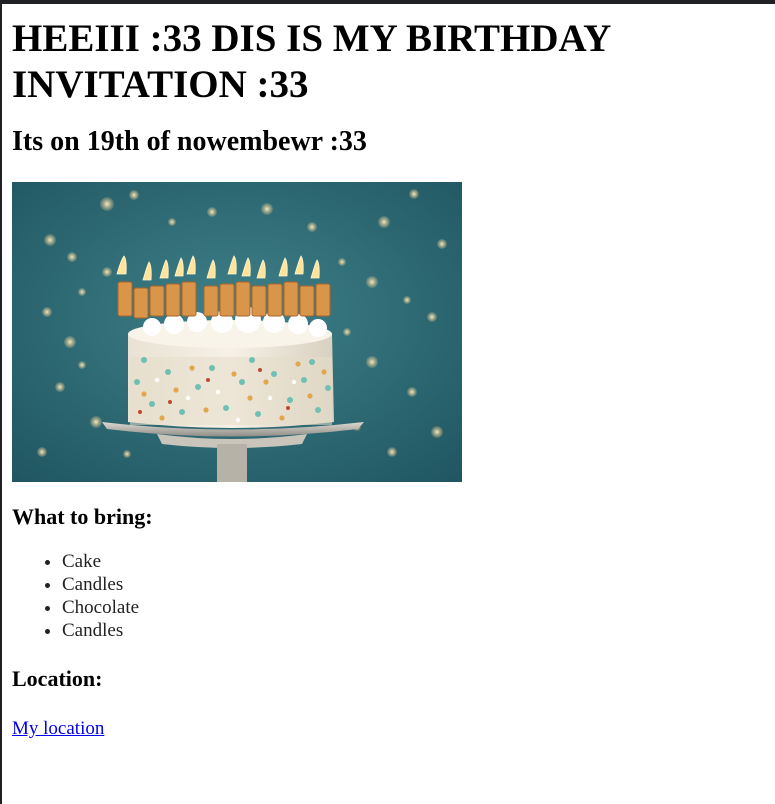 This screenshot has height=804, width=775. Describe the element at coordinates (407, 607) in the screenshot. I see `list-item: Chocolate` at that location.